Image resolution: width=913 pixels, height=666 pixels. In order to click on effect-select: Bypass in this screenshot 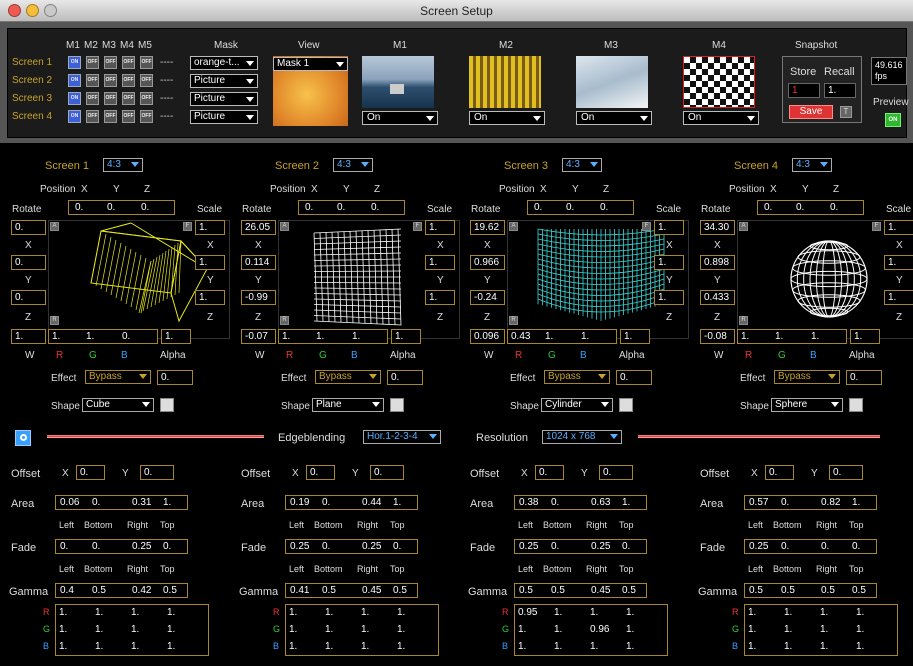, I will do `click(577, 377)`.